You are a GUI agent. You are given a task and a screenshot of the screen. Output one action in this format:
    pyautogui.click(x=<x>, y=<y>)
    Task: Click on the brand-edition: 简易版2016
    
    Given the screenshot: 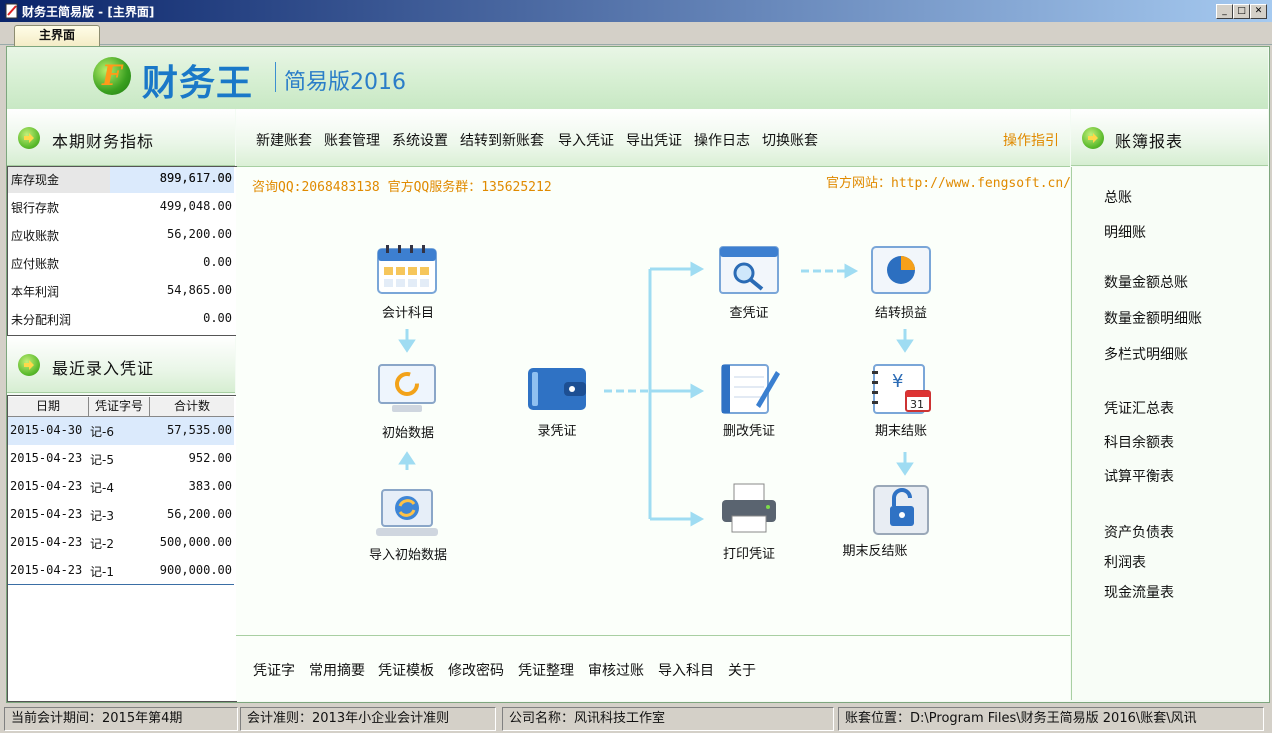 What is the action you would take?
    pyautogui.click(x=345, y=82)
    